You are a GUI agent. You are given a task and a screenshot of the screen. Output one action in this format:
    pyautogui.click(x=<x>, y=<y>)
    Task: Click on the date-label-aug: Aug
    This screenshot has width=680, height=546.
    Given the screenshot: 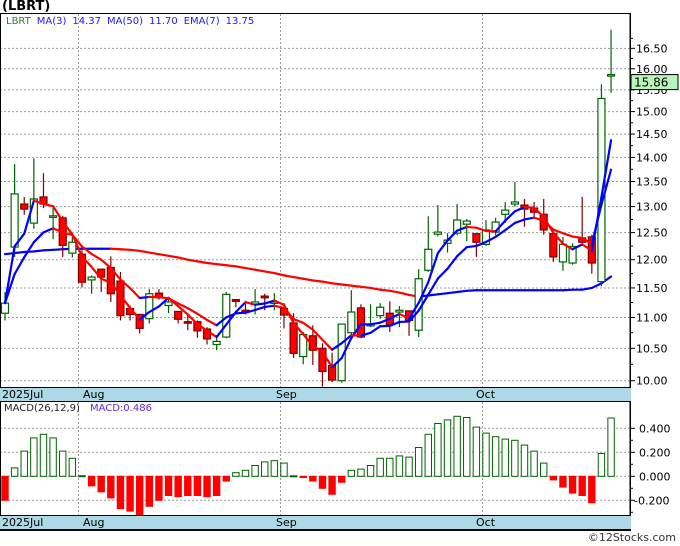 What is the action you would take?
    pyautogui.click(x=94, y=394)
    